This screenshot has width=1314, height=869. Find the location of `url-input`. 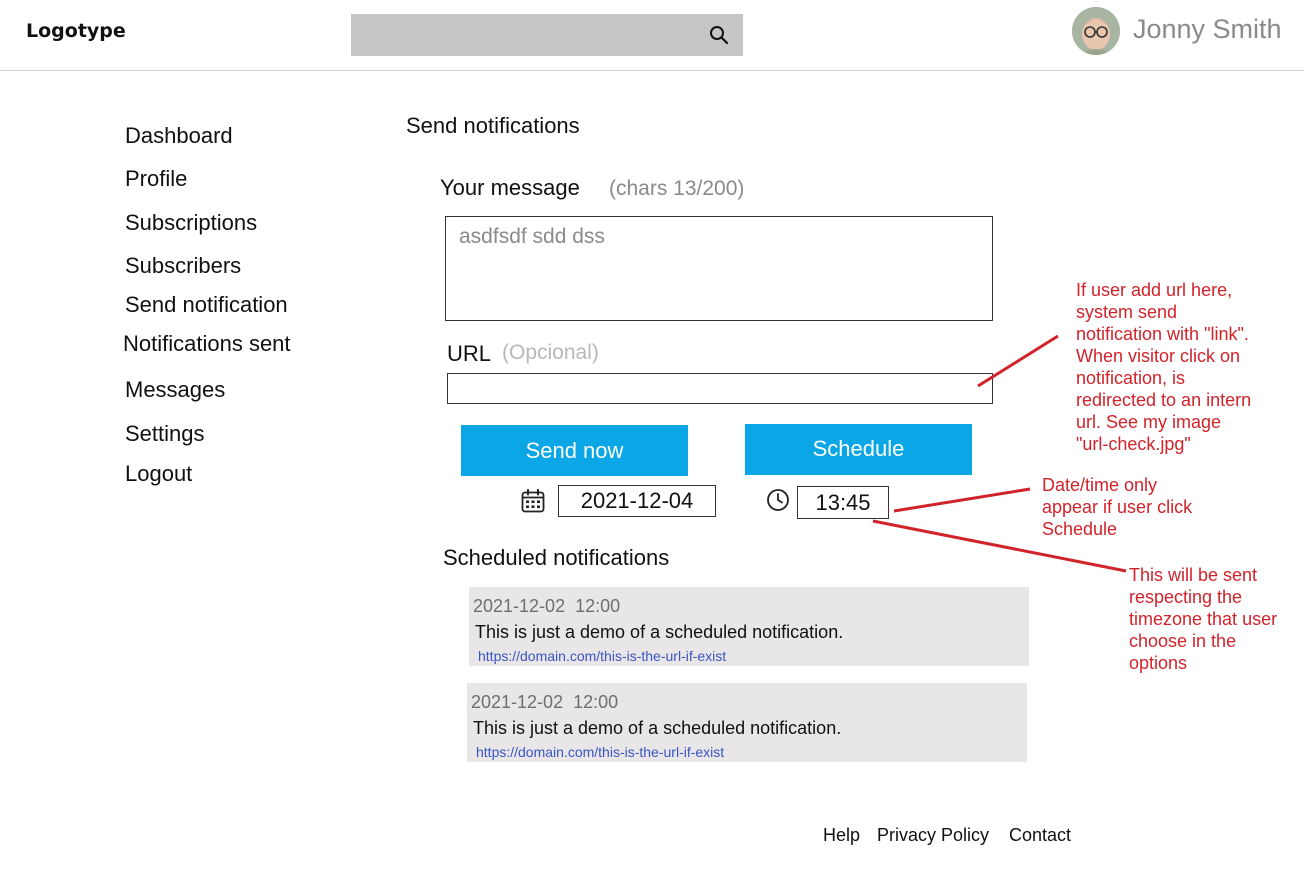

url-input is located at coordinates (720, 388).